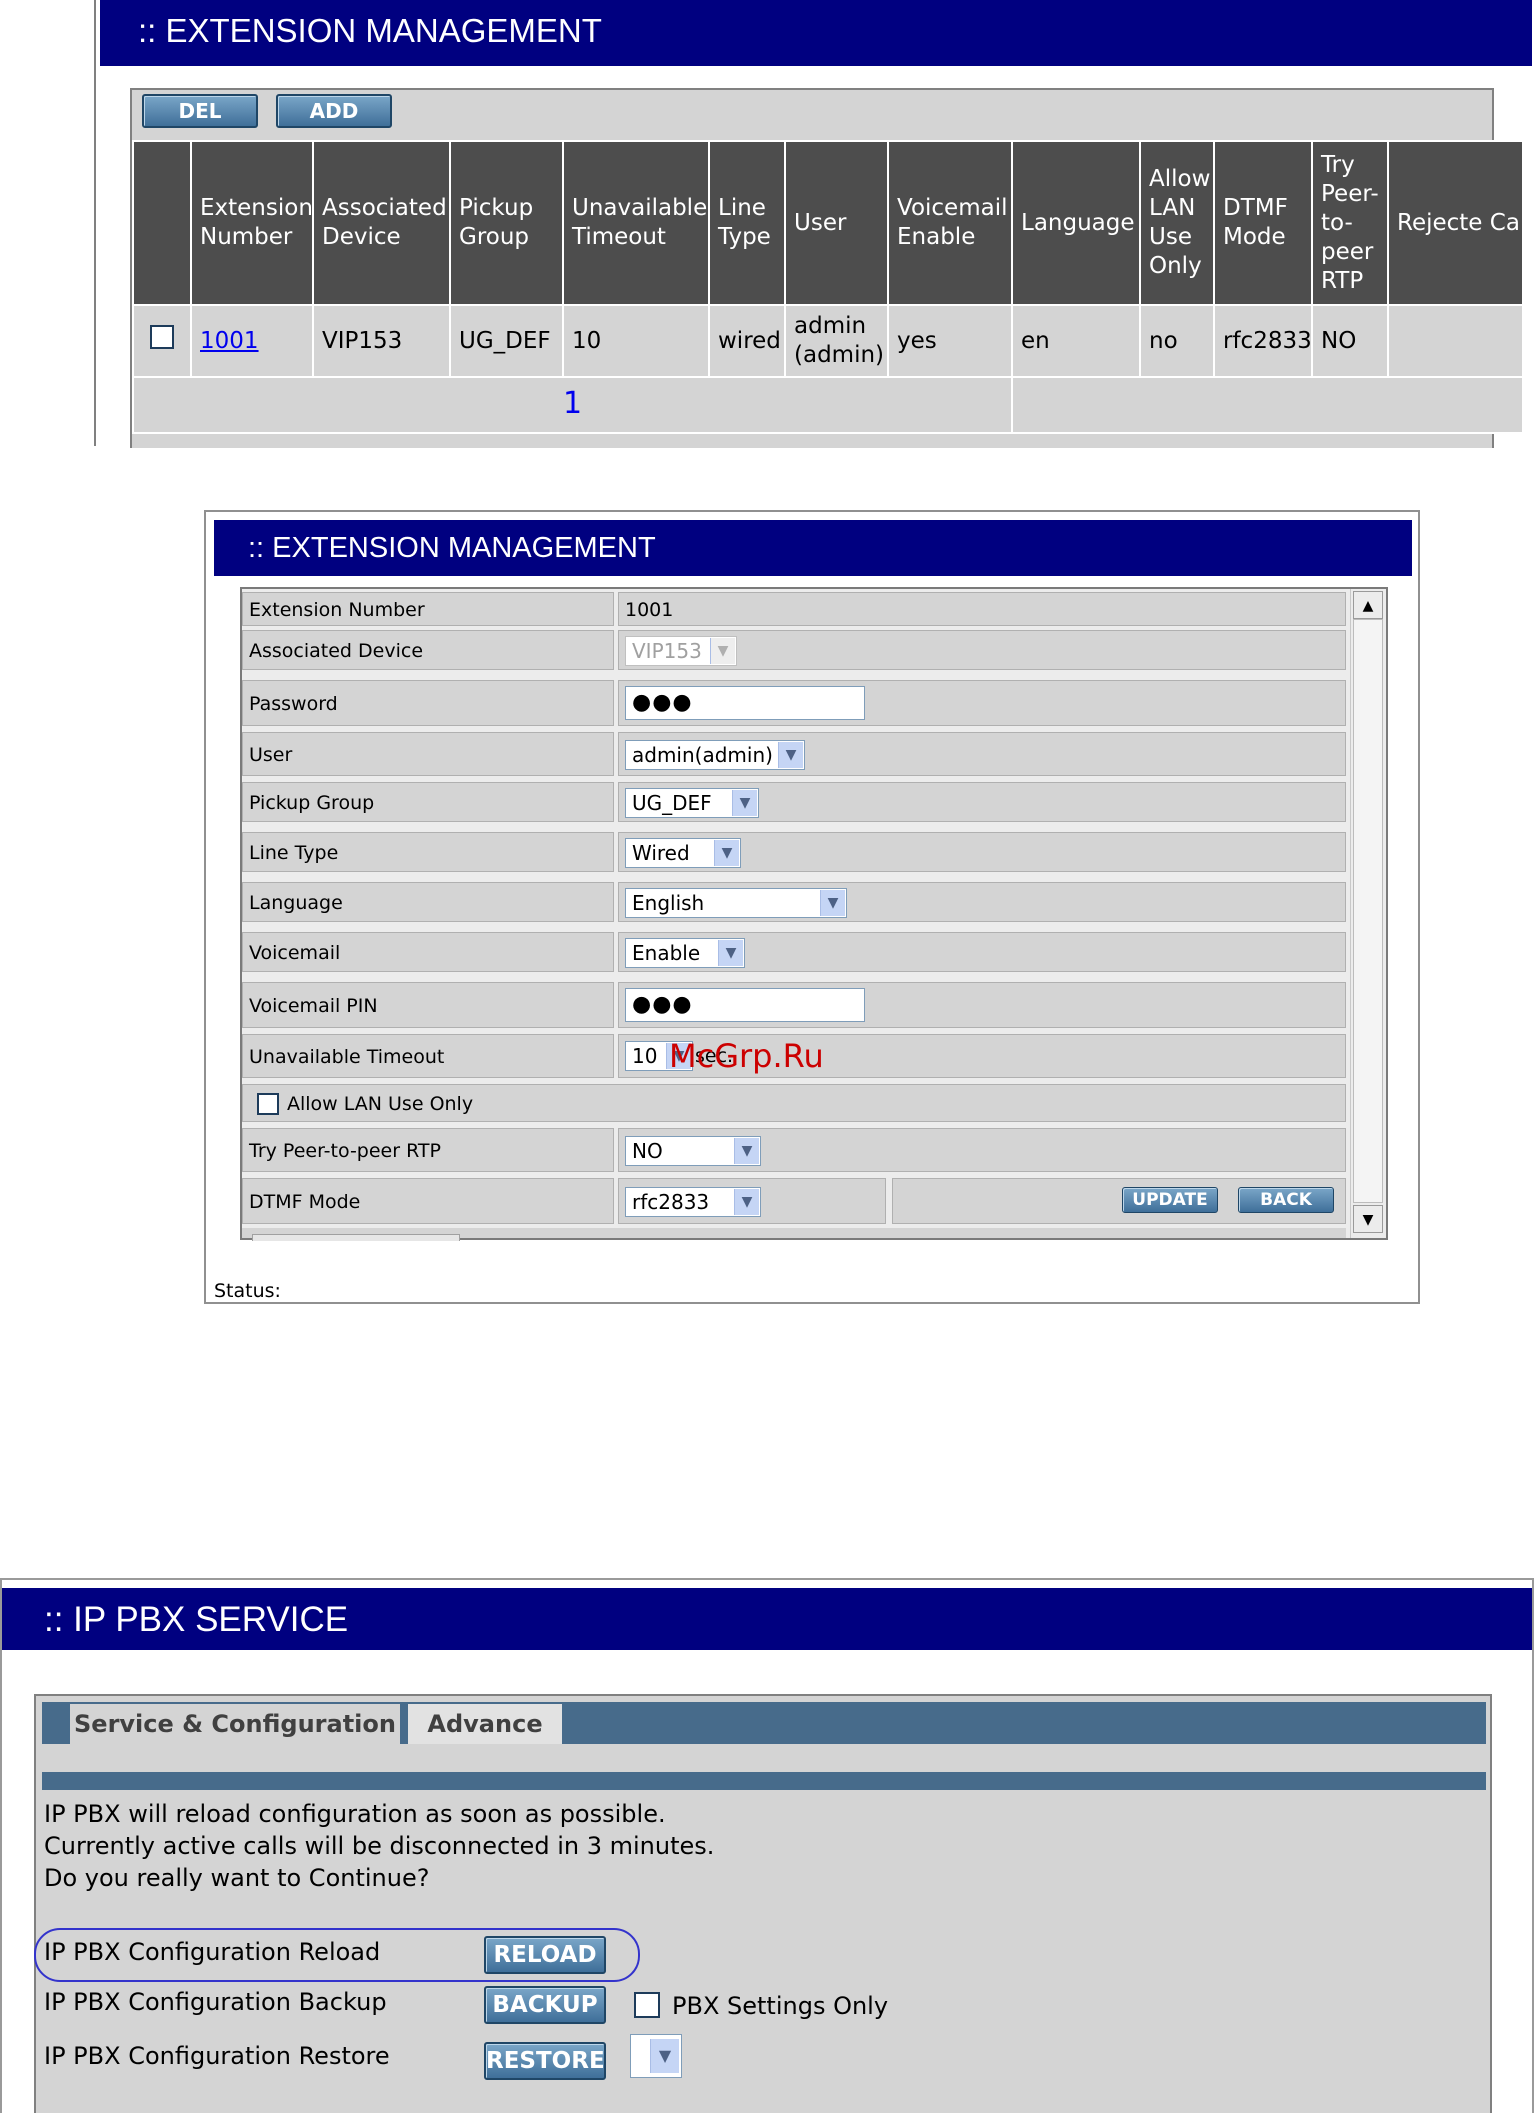 The image size is (1534, 2113). Describe the element at coordinates (428, 902) in the screenshot. I see `label-language: Language` at that location.